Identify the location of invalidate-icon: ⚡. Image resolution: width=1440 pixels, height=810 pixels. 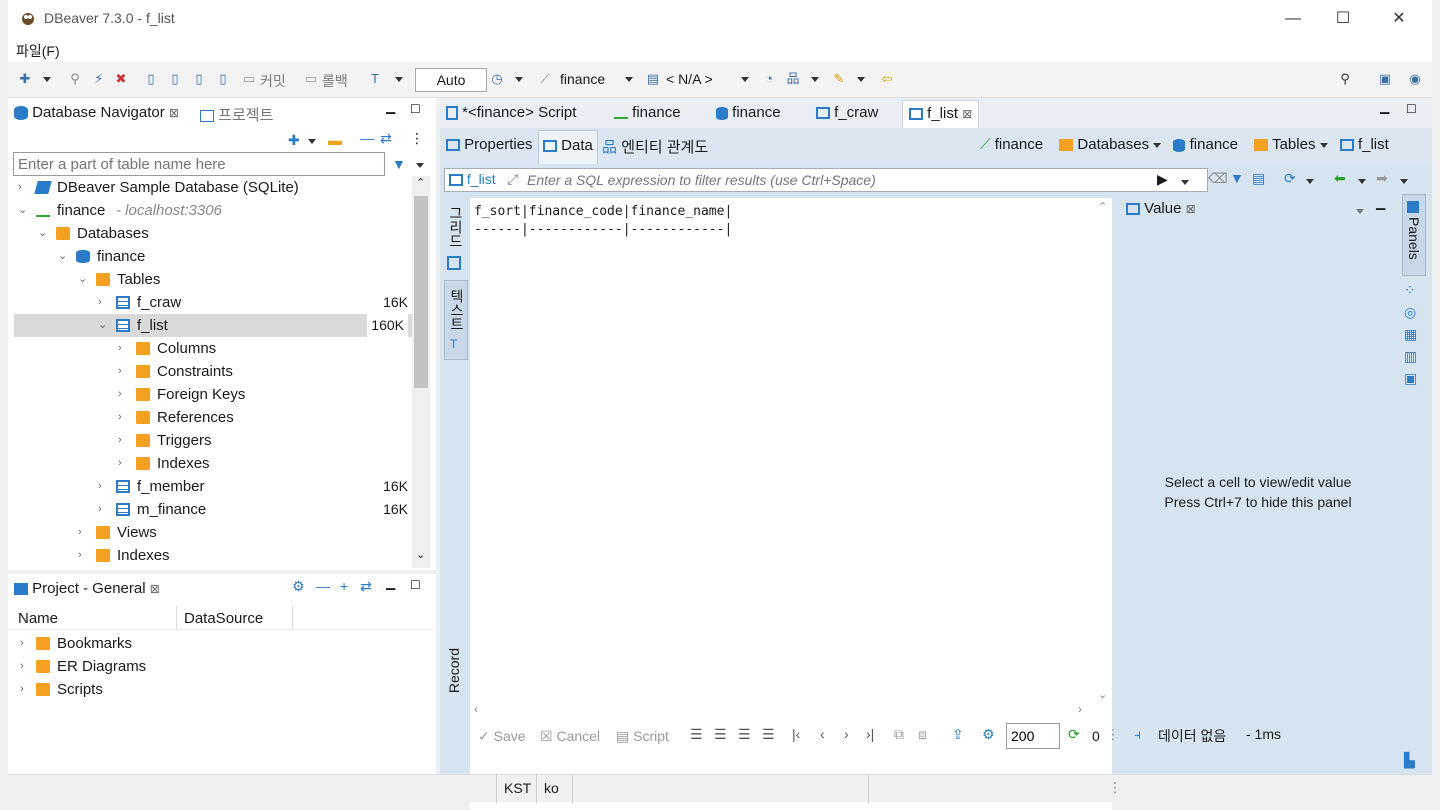
(99, 79).